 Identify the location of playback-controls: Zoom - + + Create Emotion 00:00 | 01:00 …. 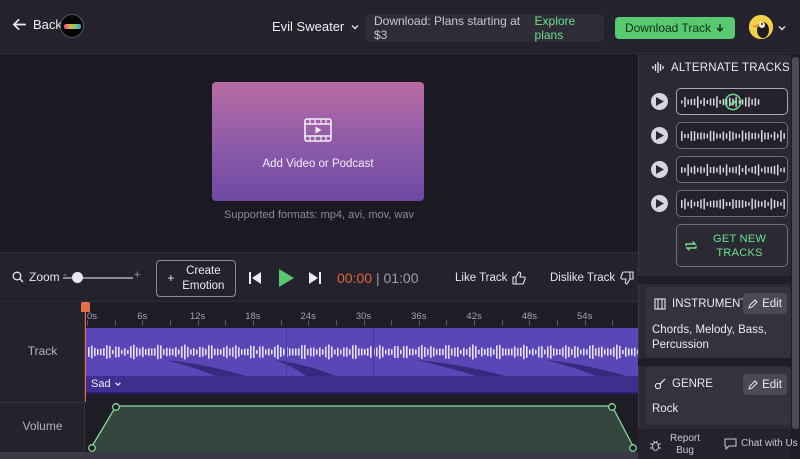
(319, 277).